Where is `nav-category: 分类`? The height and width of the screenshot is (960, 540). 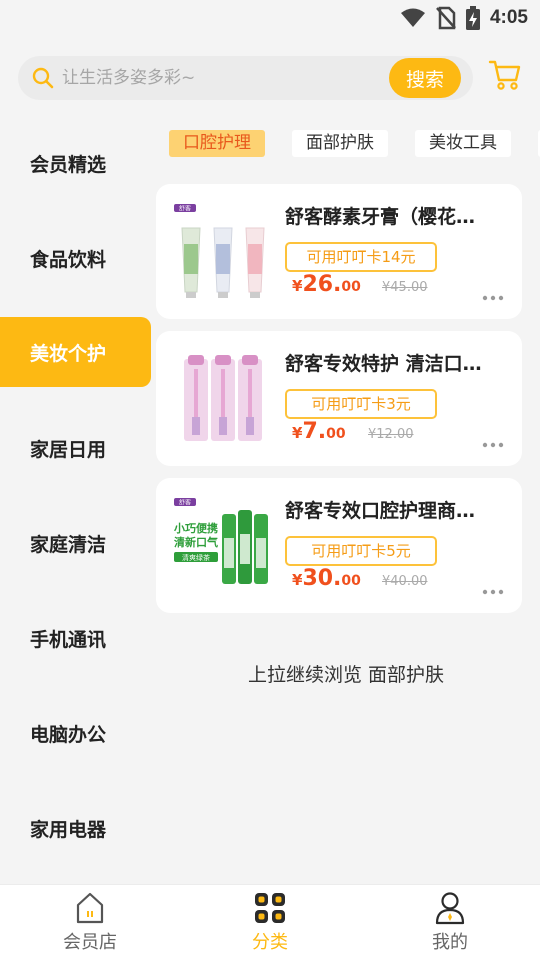 nav-category: 分类 is located at coordinates (270, 922).